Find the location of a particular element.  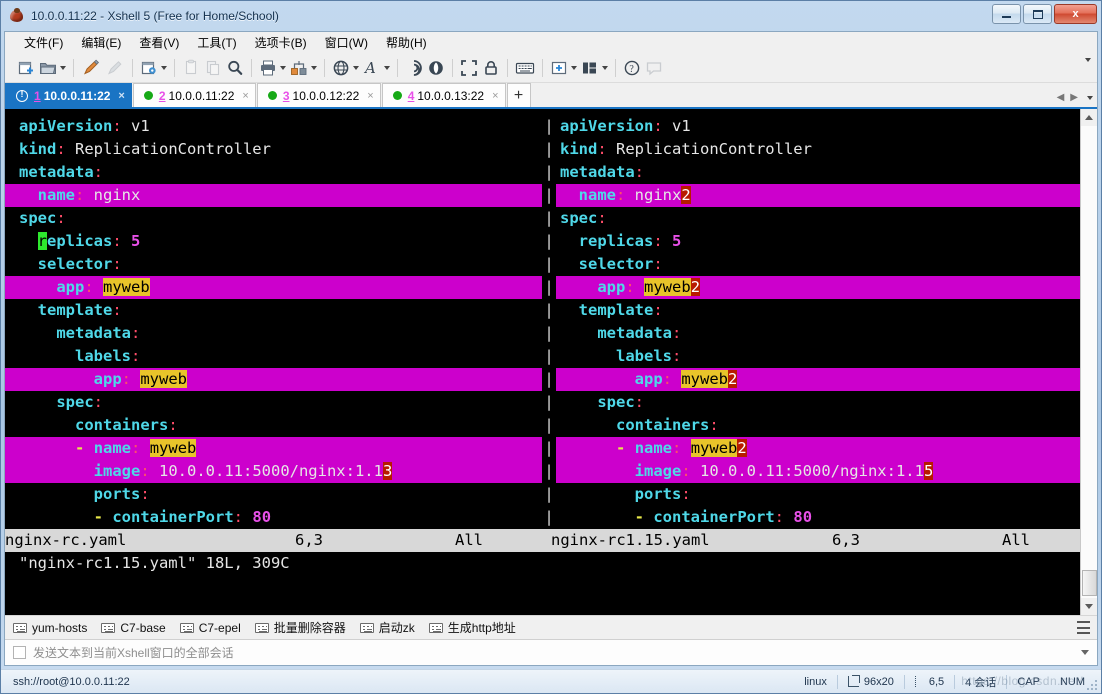

code-token: app is located at coordinates (70, 287).